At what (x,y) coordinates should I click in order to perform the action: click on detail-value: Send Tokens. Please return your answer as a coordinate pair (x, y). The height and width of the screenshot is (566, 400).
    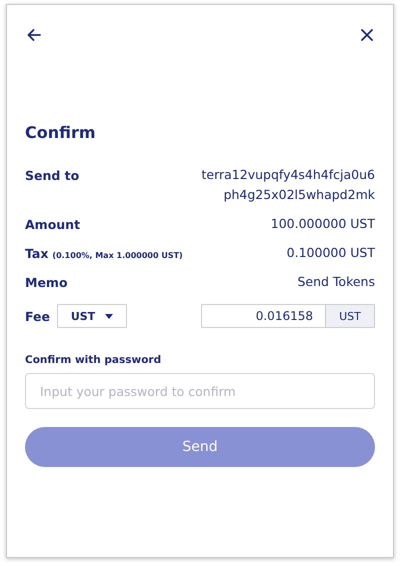
    Looking at the image, I should click on (336, 282).